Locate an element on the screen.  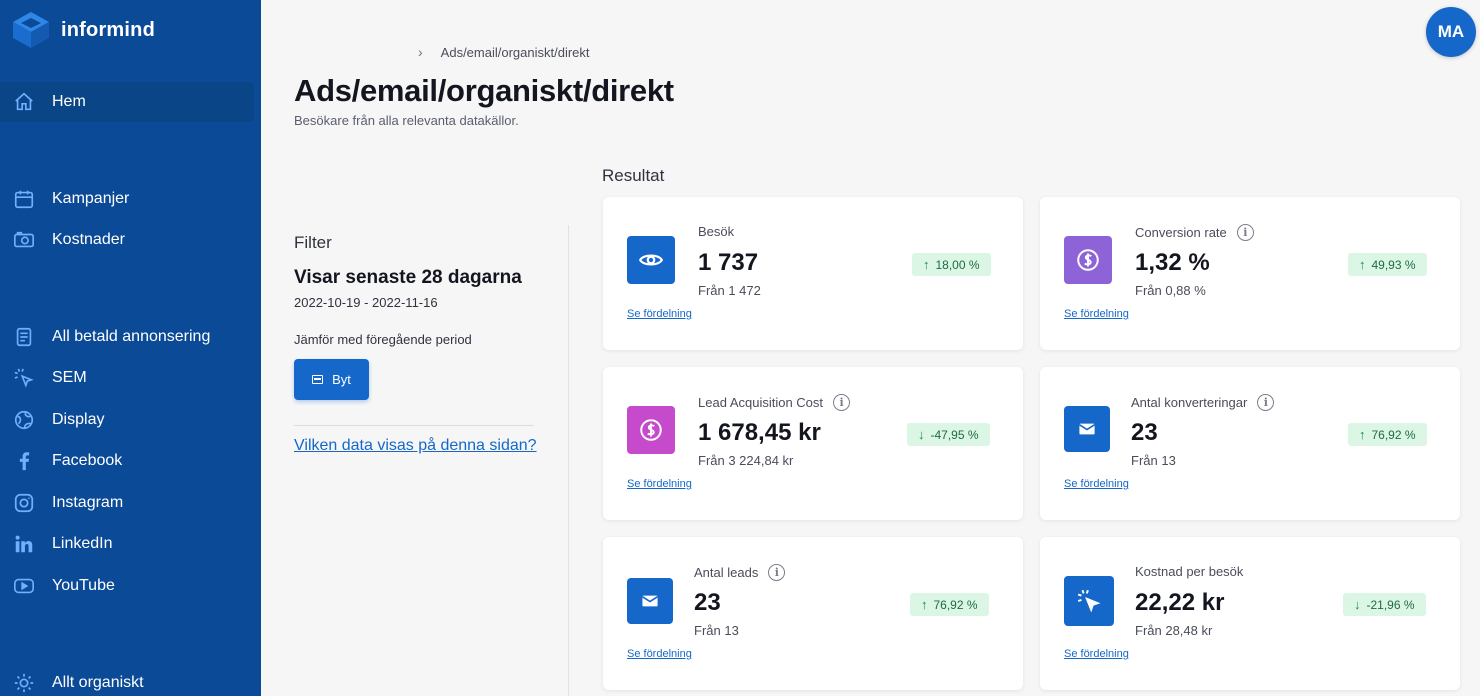
page-subtitle: Besökare från alla relevanta datakällor. is located at coordinates (406, 120).